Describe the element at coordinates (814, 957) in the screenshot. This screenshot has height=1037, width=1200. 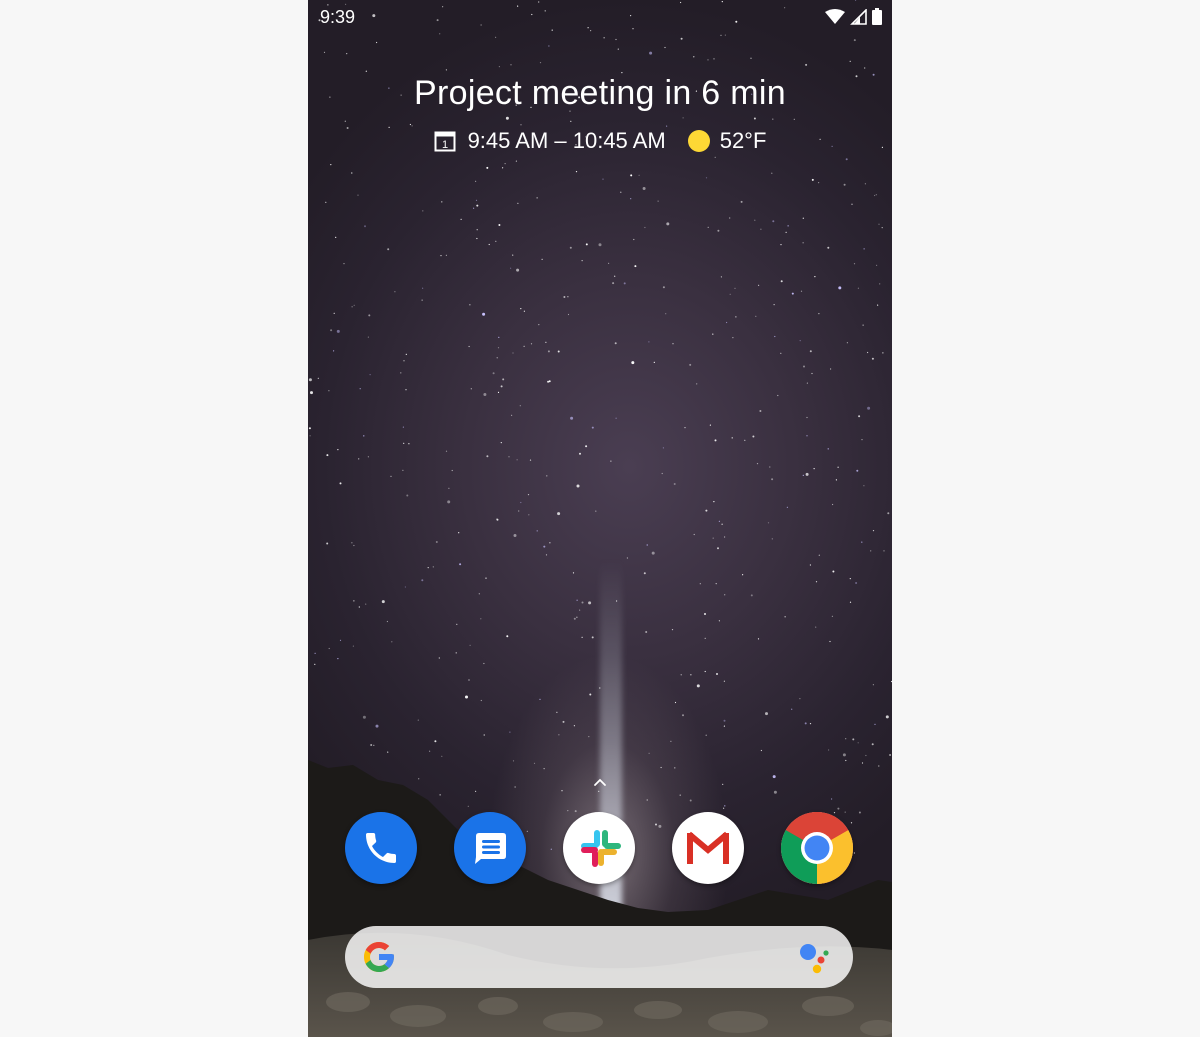
I see `google-assistant-icon` at that location.